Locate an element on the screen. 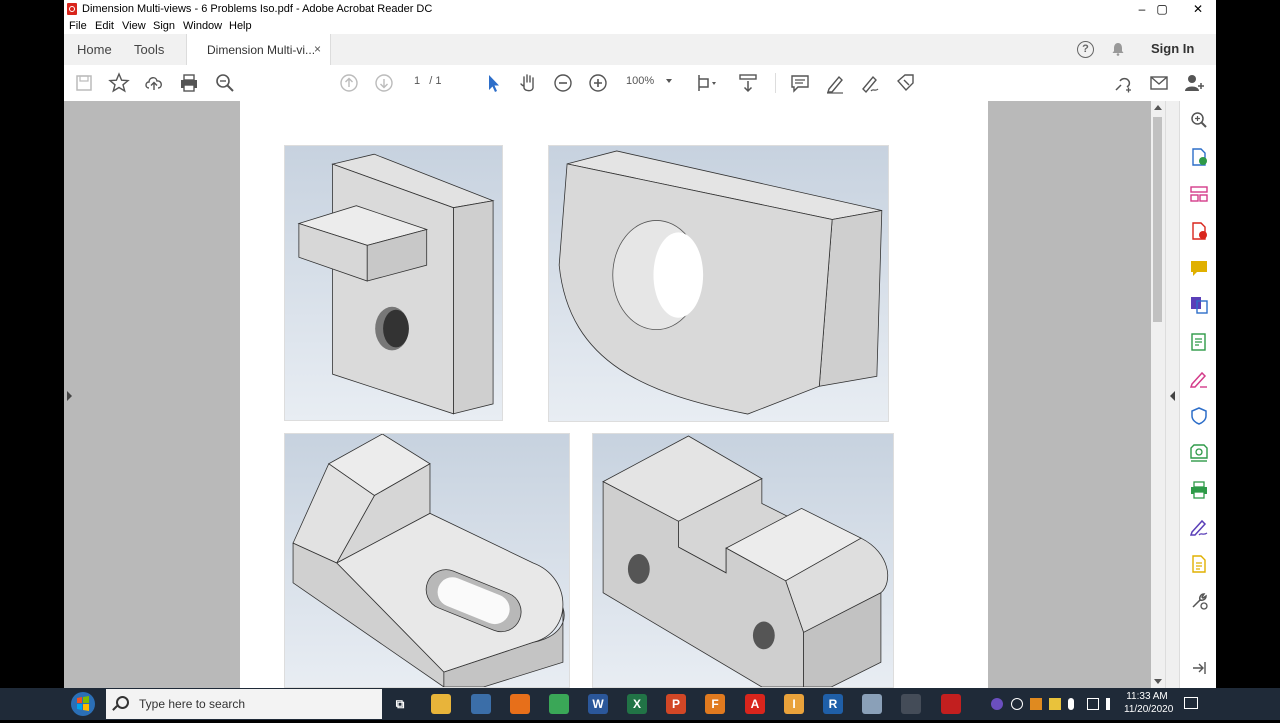 The image size is (1280, 723). tray-record-icon is located at coordinates (1017, 704).